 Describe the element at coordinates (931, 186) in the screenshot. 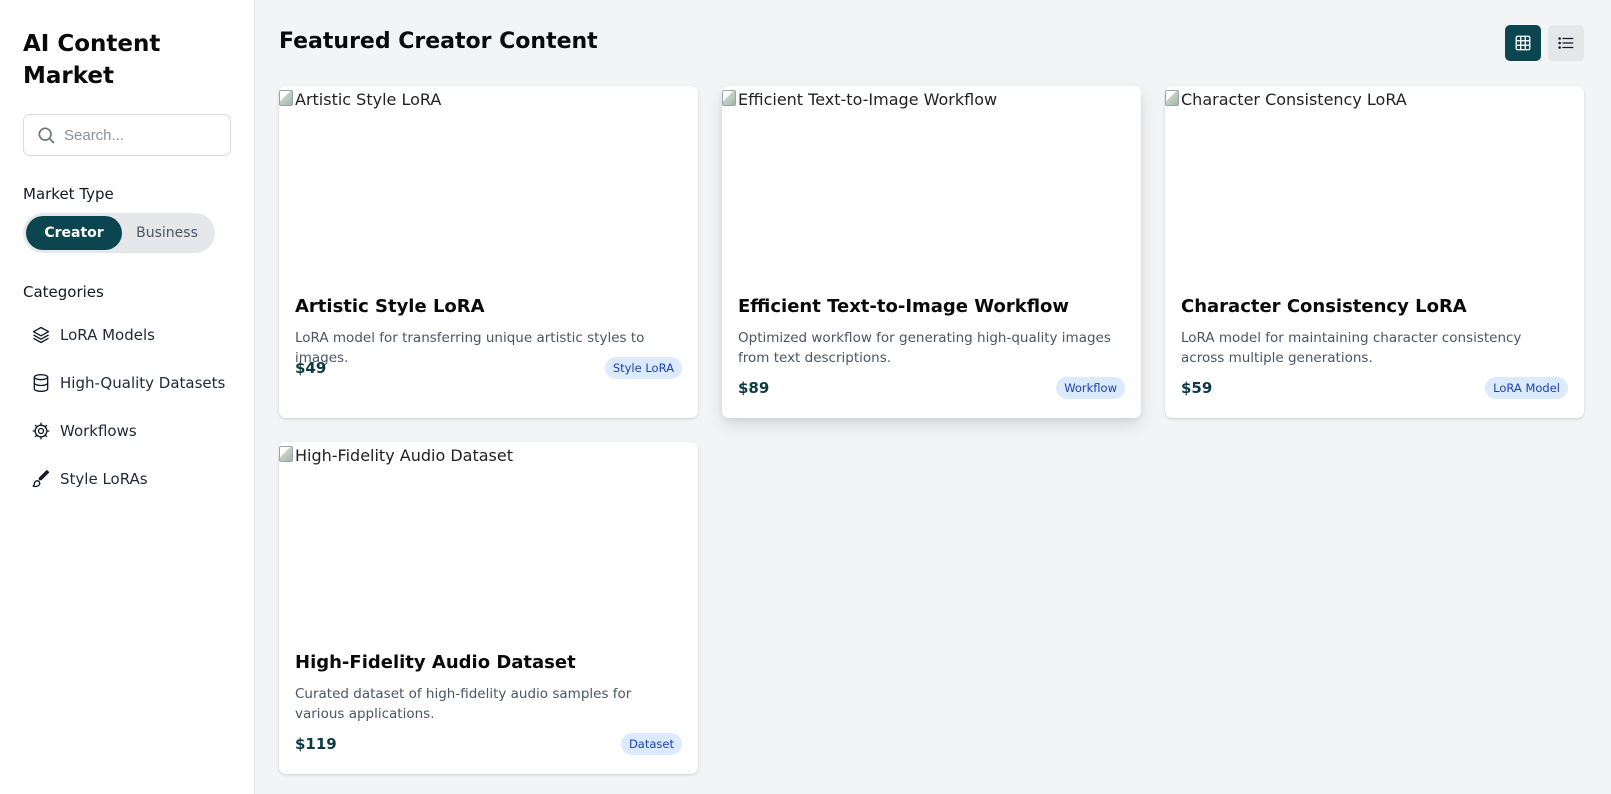

I see `card-image: Efficient Text-to-Image Workflow` at that location.